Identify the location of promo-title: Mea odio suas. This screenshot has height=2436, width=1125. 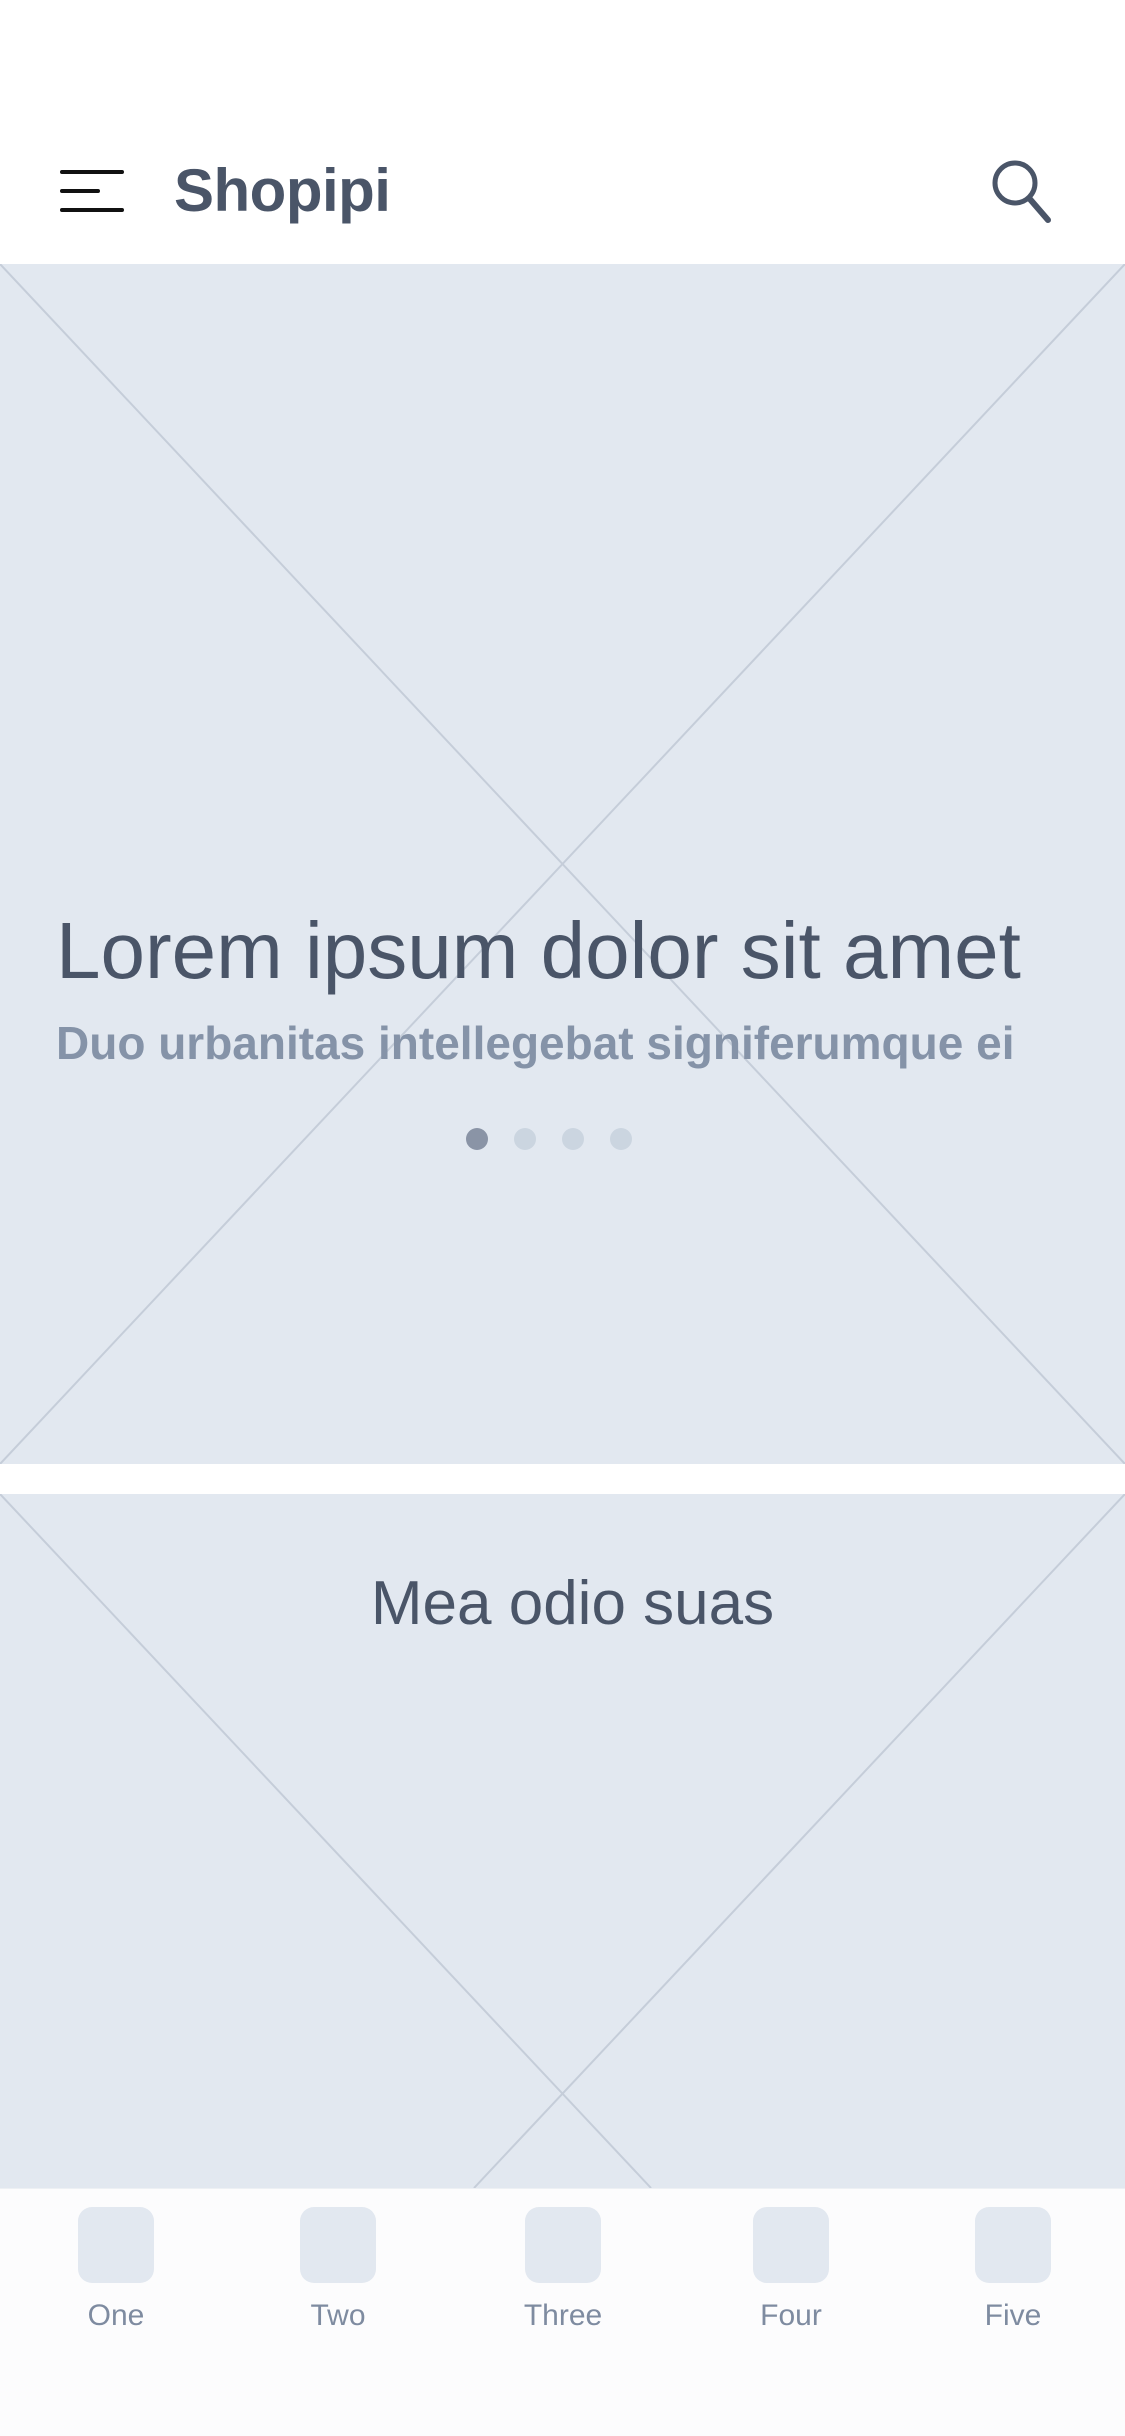
(572, 1603).